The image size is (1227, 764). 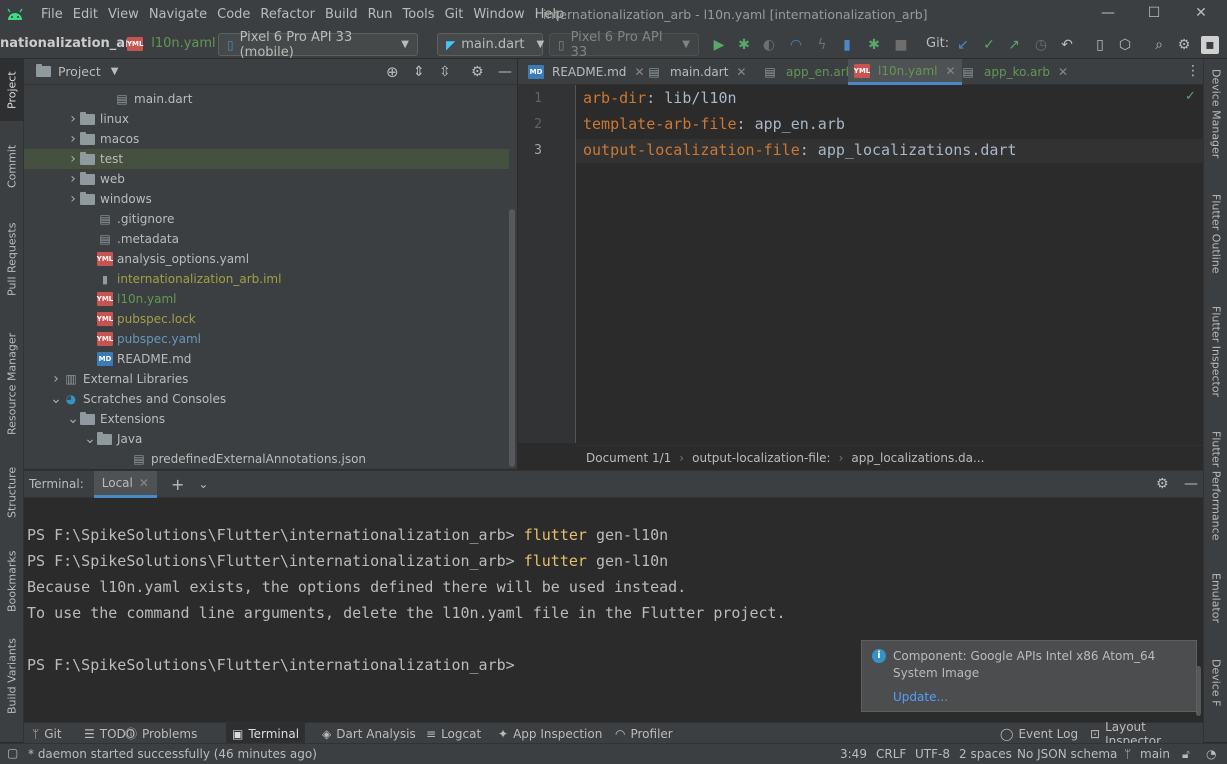 What do you see at coordinates (696, 72) in the screenshot?
I see `editor-tab: ▤ main.dart ✕` at bounding box center [696, 72].